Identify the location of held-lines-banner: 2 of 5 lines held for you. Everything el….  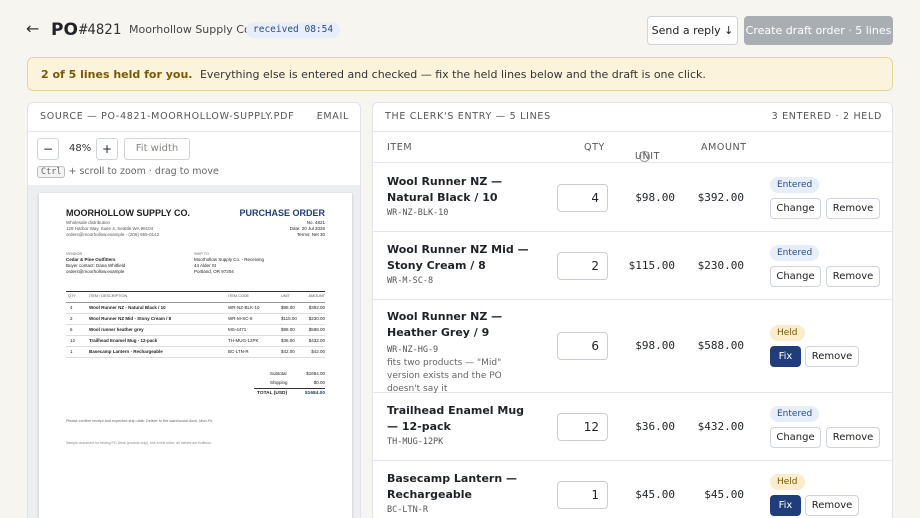
(460, 74).